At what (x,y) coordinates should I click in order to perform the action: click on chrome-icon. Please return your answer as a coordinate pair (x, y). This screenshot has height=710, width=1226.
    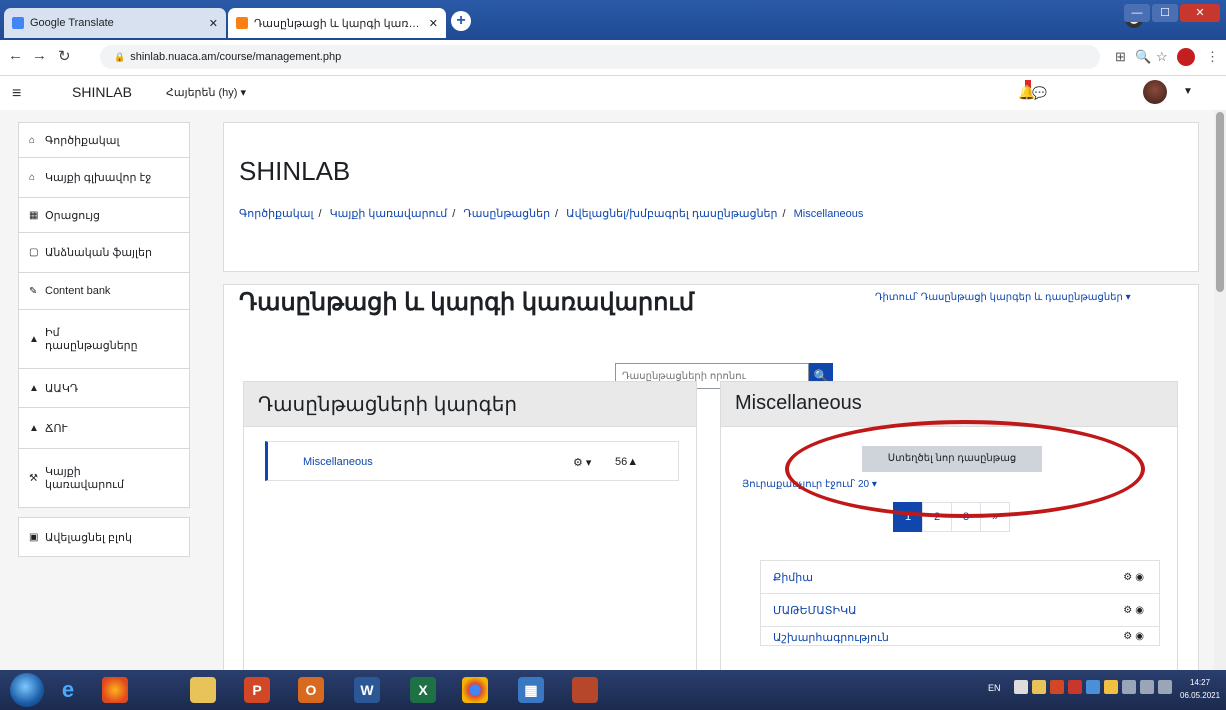
    Looking at the image, I should click on (475, 690).